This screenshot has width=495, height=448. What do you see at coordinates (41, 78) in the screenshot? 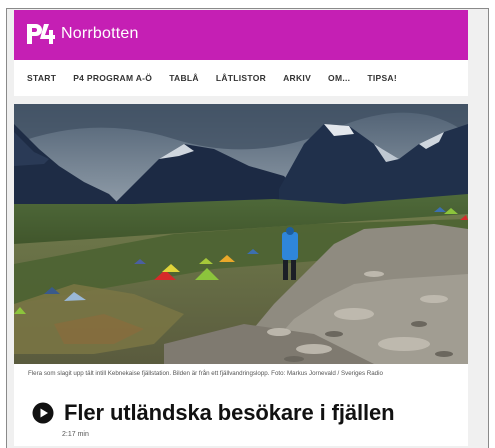
I see `nav-start: START` at bounding box center [41, 78].